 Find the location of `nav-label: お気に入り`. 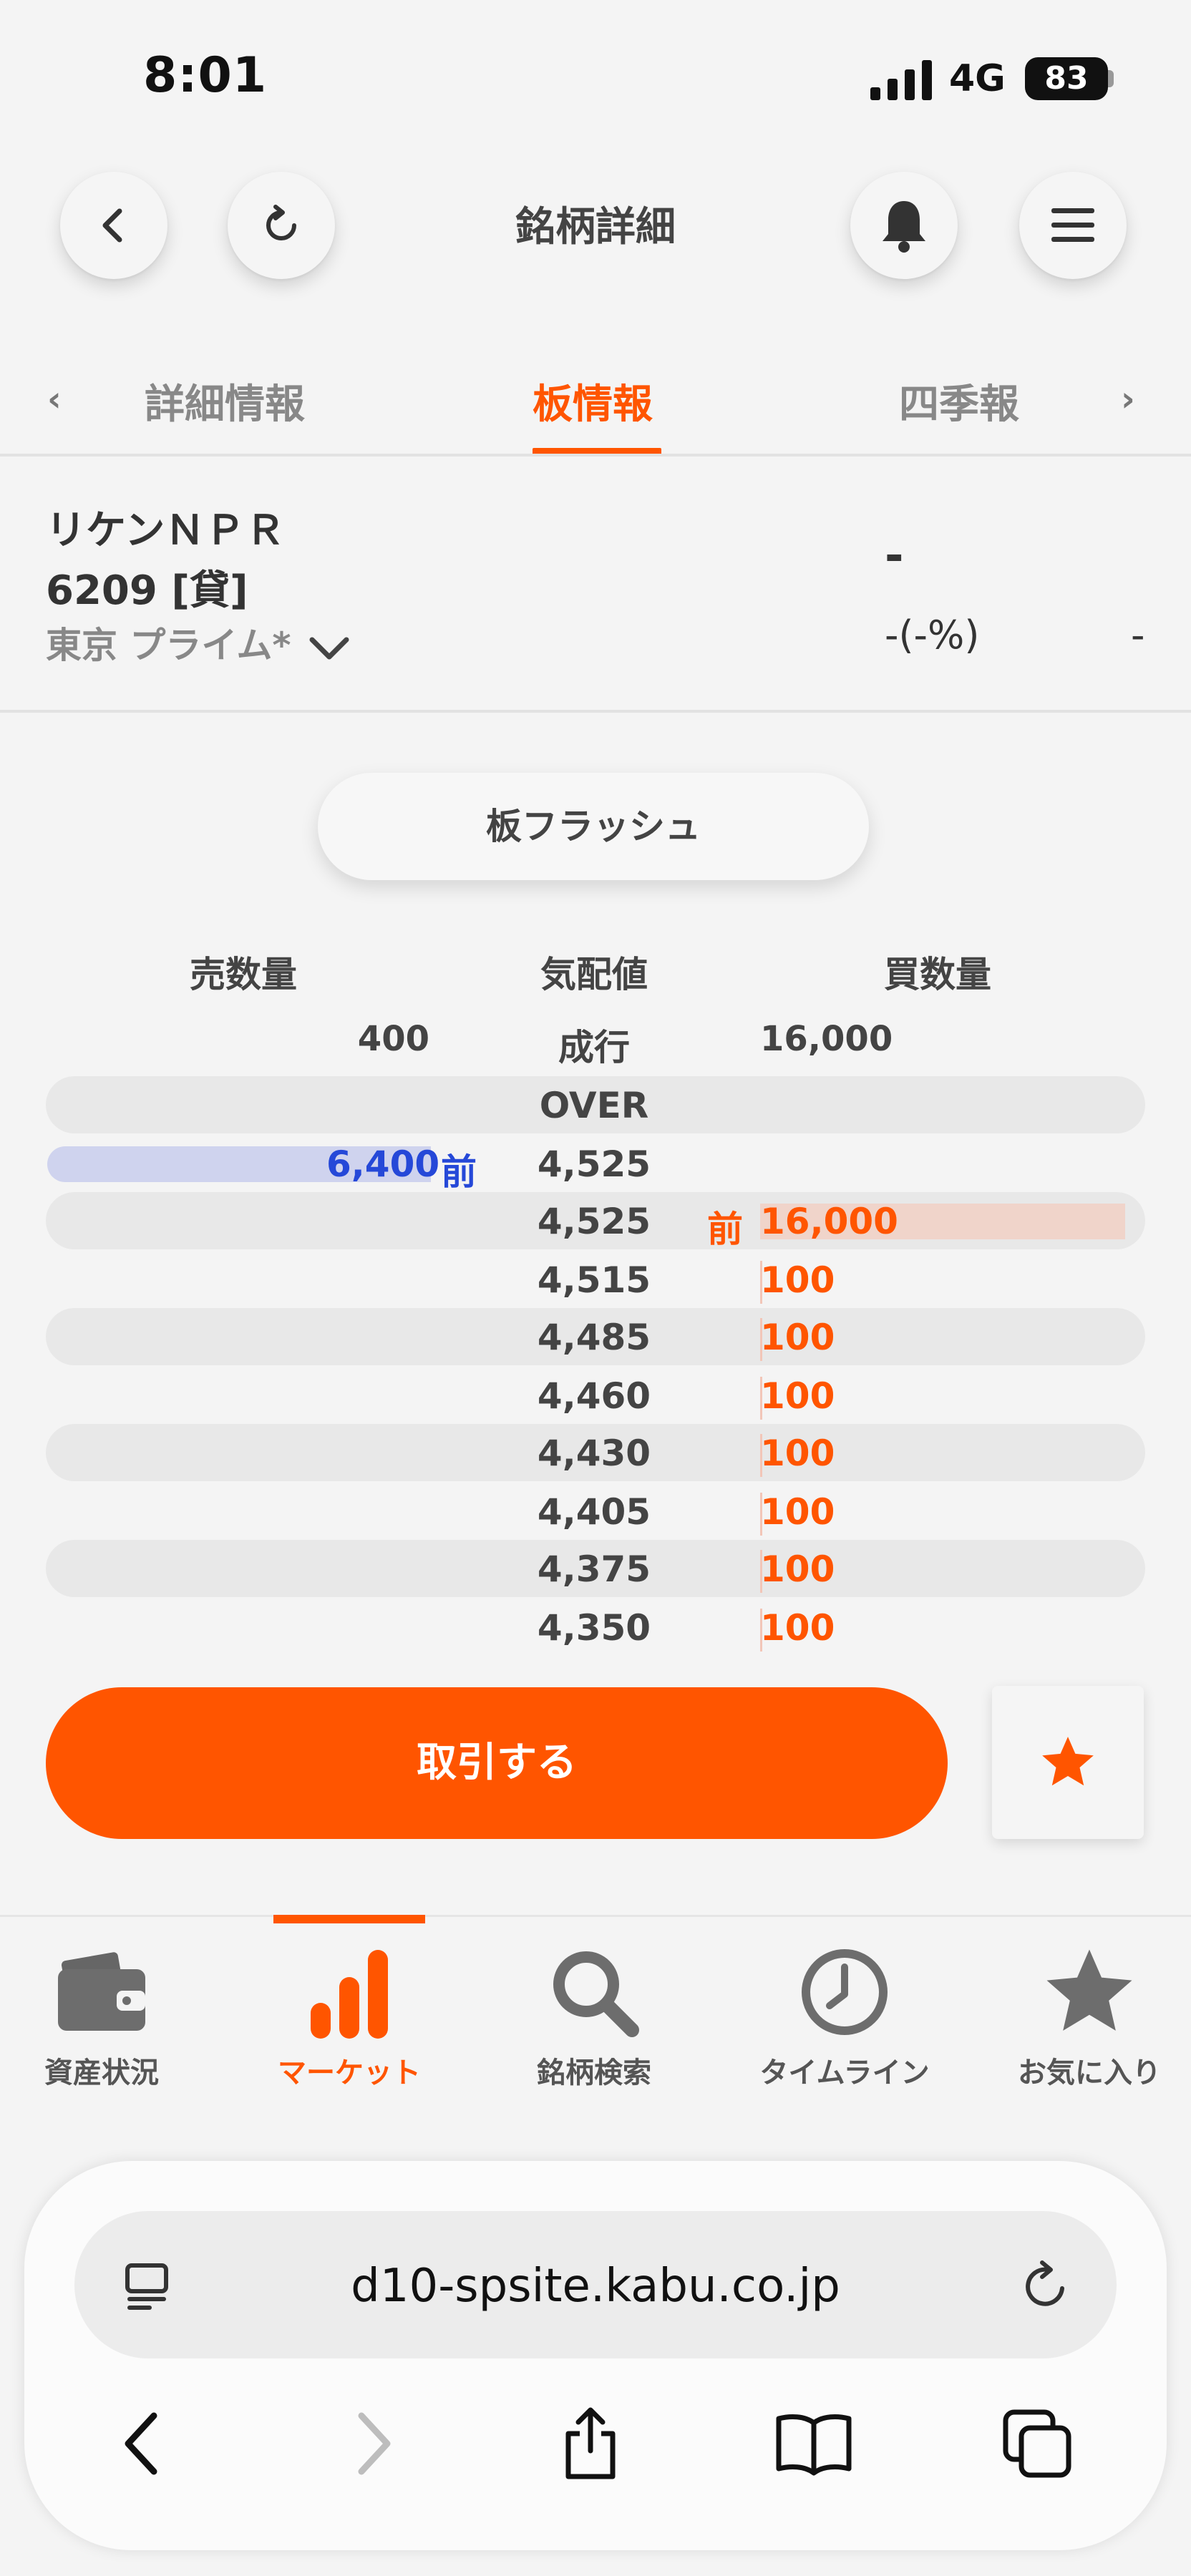

nav-label: お気に入り is located at coordinates (1089, 2073).